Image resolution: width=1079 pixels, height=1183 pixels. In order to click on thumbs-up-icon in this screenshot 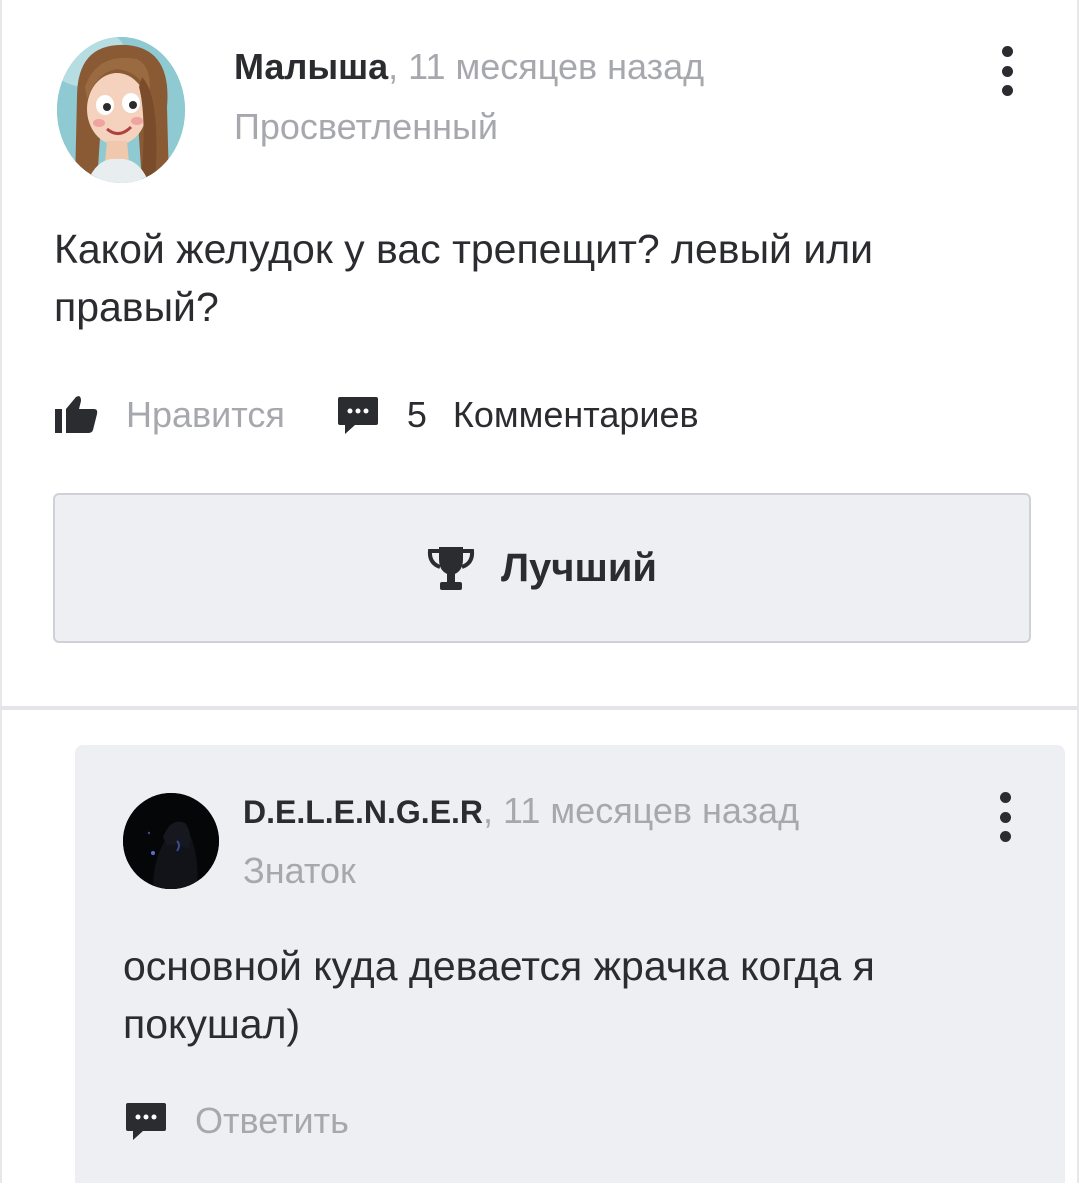, I will do `click(76, 414)`.